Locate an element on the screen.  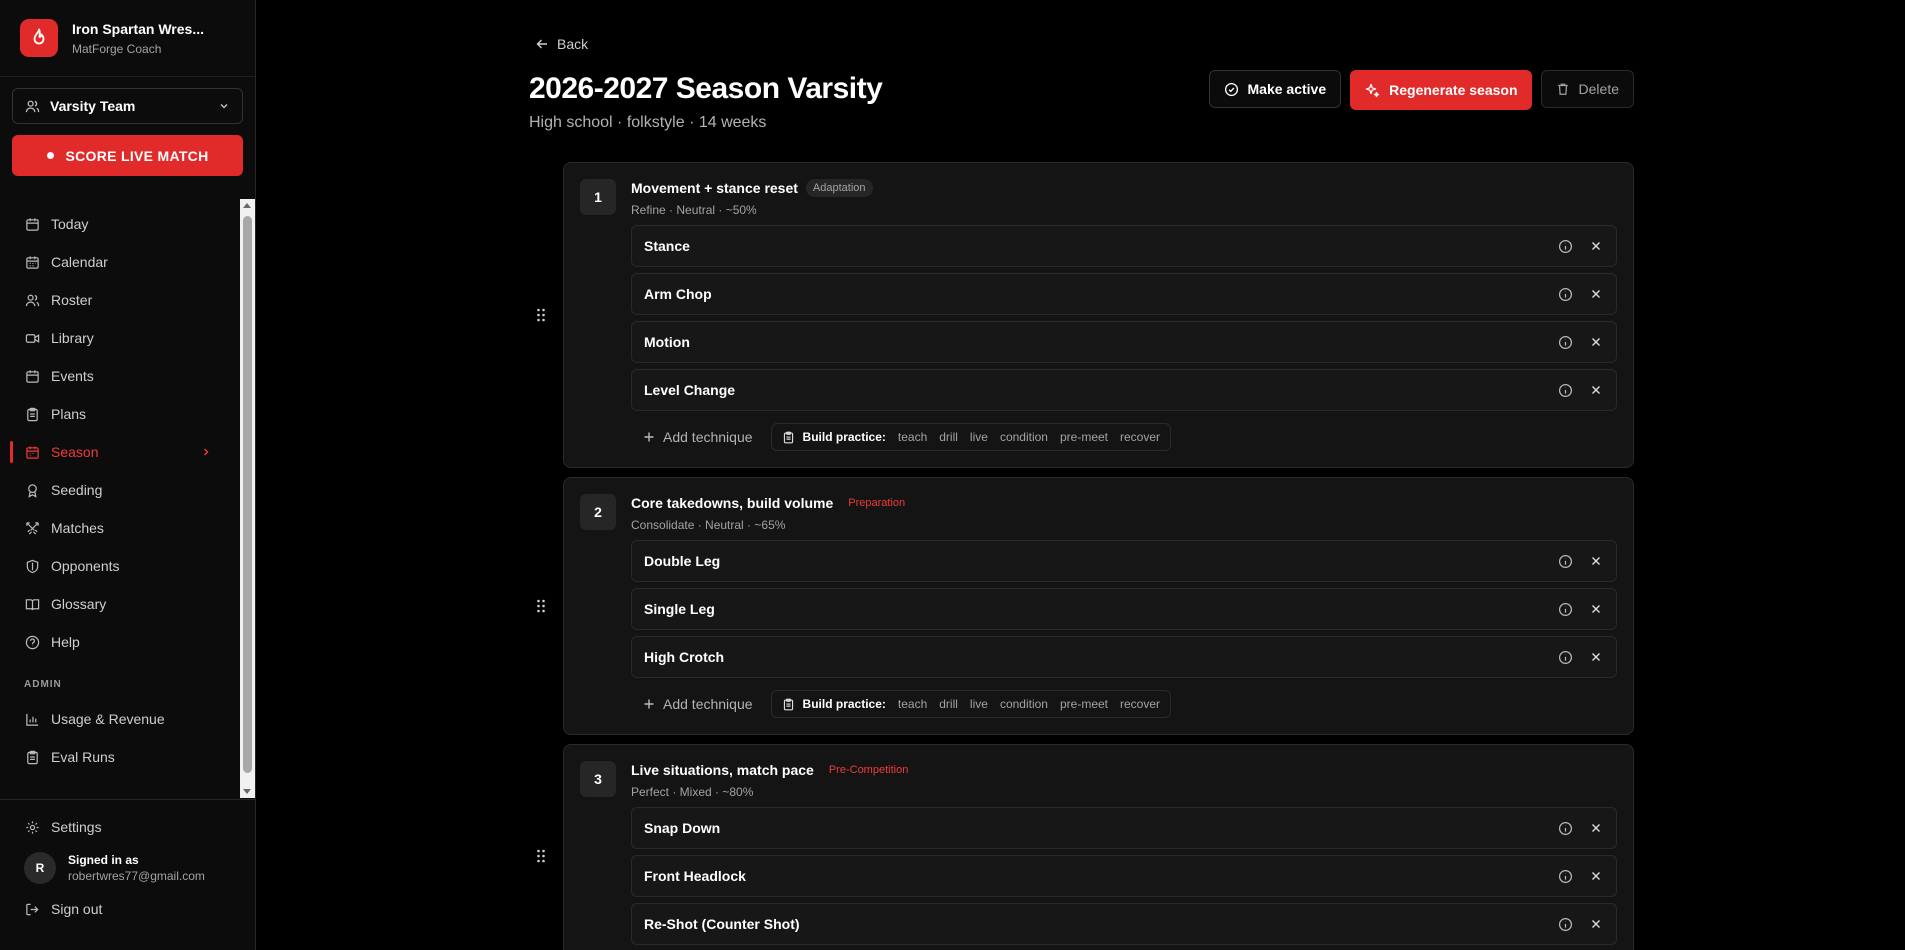
technique-row: Re-Shot (Counter Shot) is located at coordinates (1124, 924).